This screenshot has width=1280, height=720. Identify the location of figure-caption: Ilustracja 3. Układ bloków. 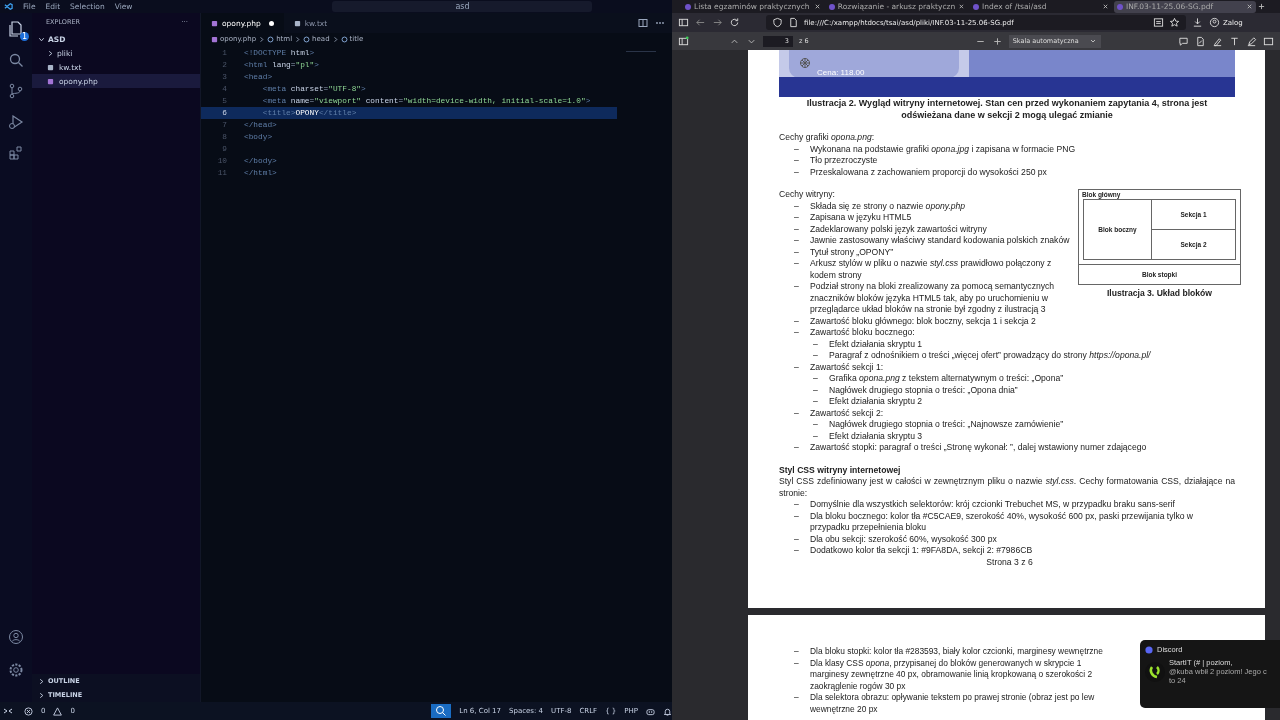
(1159, 294).